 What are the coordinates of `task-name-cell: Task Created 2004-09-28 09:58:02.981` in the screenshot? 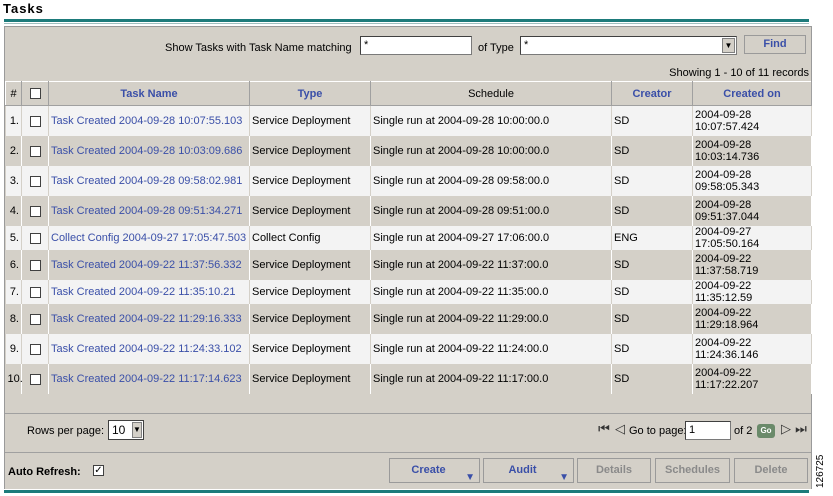 It's located at (149, 181).